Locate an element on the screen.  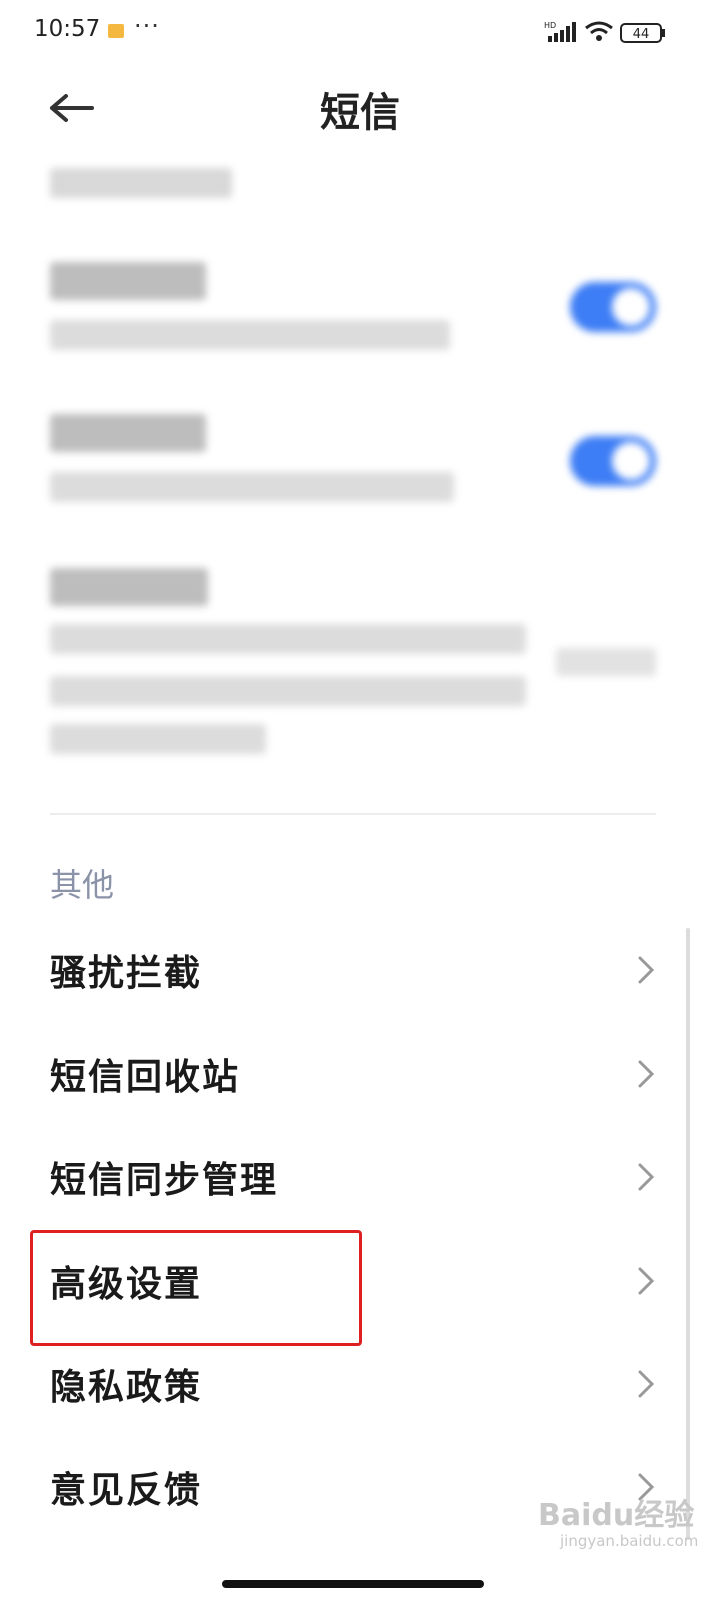
menu-item-label: 骚扰拦截 is located at coordinates (126, 973).